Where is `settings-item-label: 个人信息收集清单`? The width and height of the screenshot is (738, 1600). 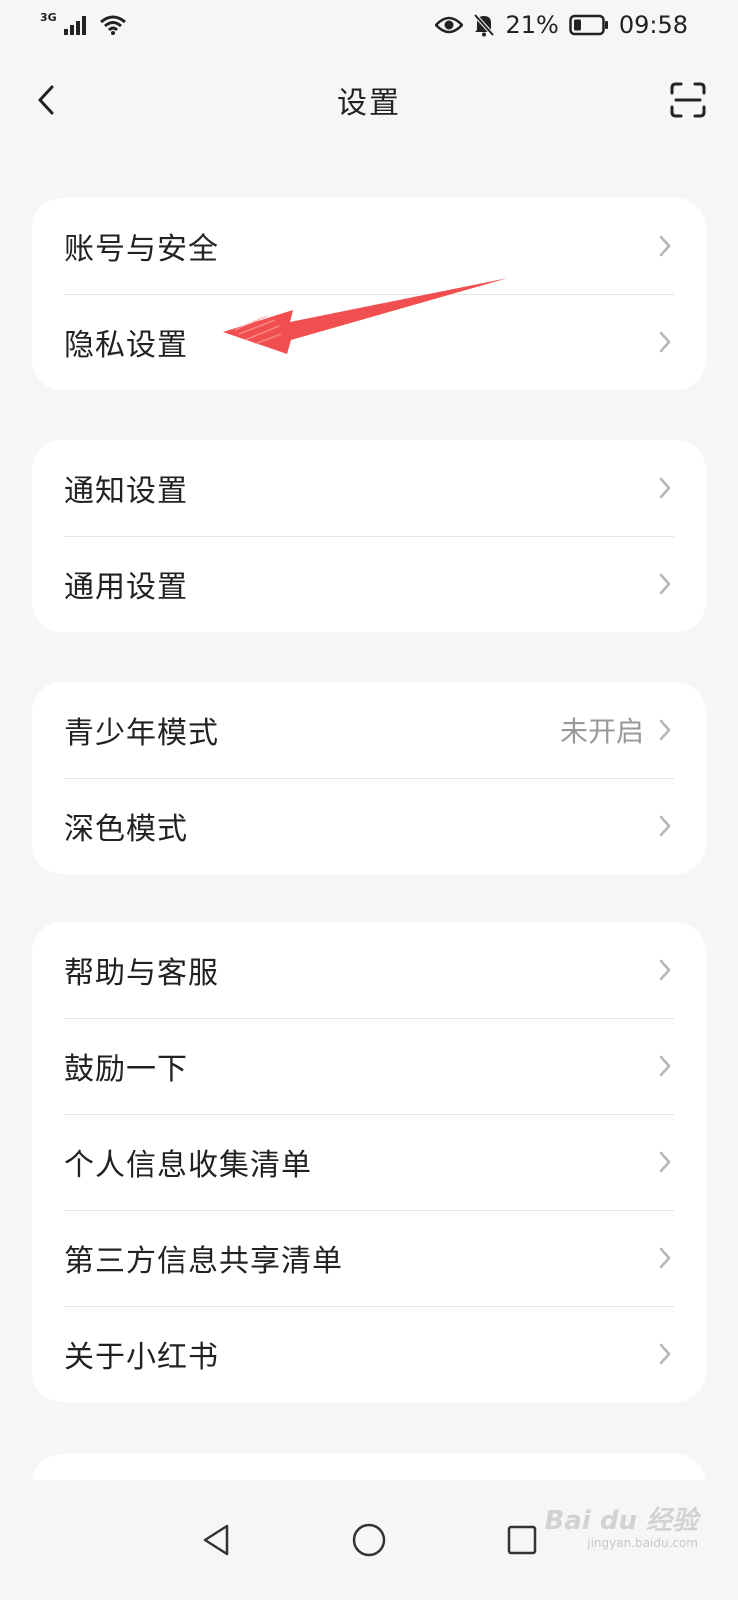
settings-item-label: 个人信息收集清单 is located at coordinates (188, 1165).